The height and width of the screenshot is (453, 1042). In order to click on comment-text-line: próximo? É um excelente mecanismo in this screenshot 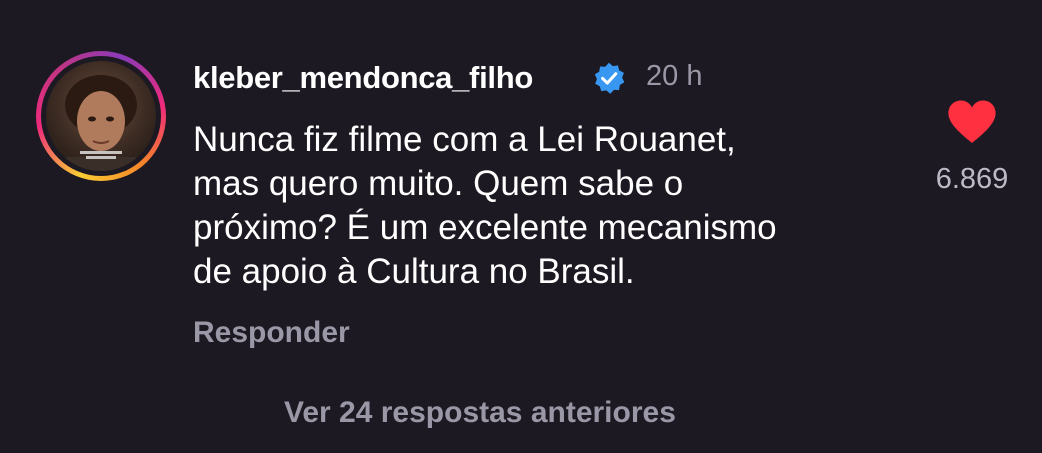, I will do `click(485, 227)`.